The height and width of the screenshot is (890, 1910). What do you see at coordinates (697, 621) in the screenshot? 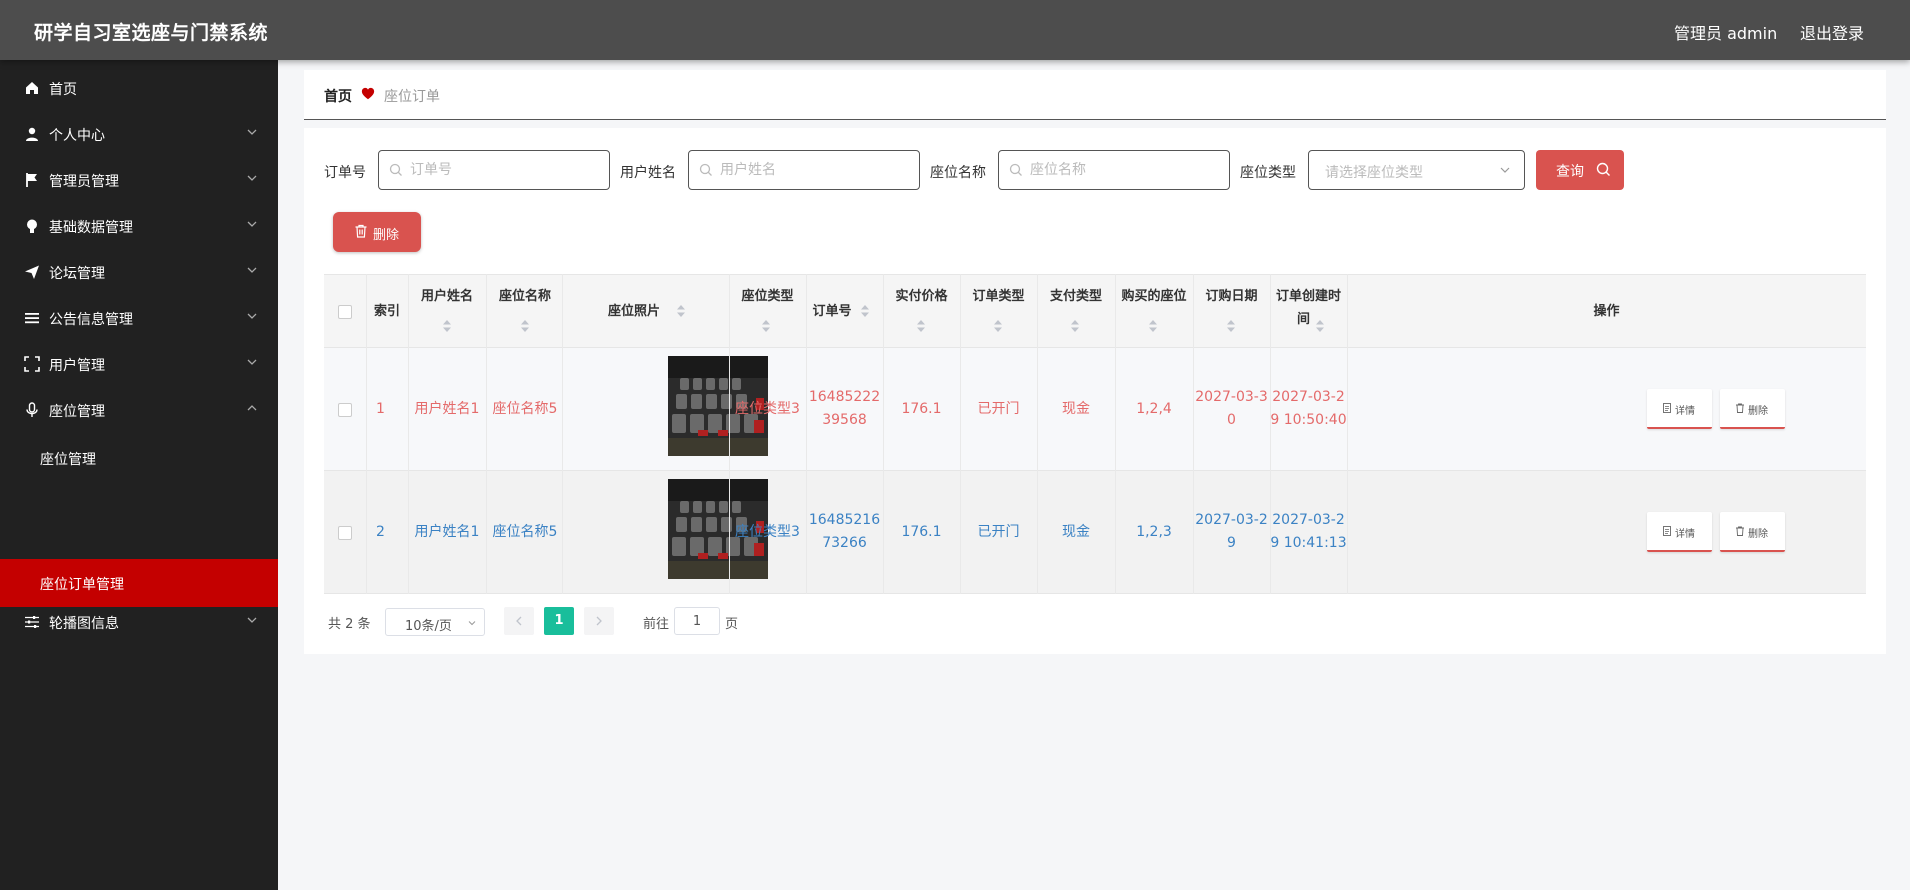
I see `goto-page-input` at bounding box center [697, 621].